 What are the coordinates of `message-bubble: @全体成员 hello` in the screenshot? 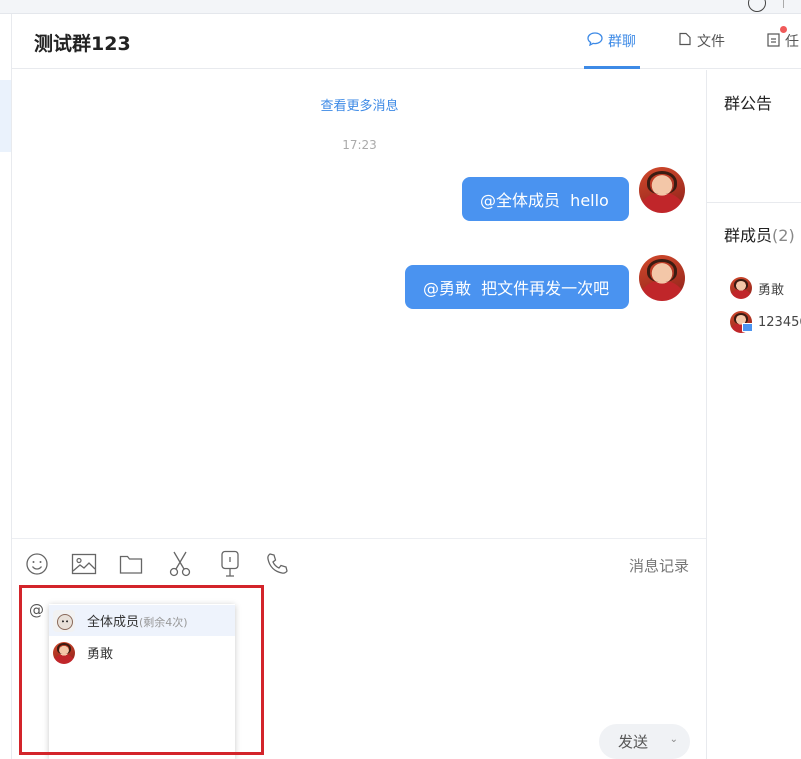 It's located at (545, 199).